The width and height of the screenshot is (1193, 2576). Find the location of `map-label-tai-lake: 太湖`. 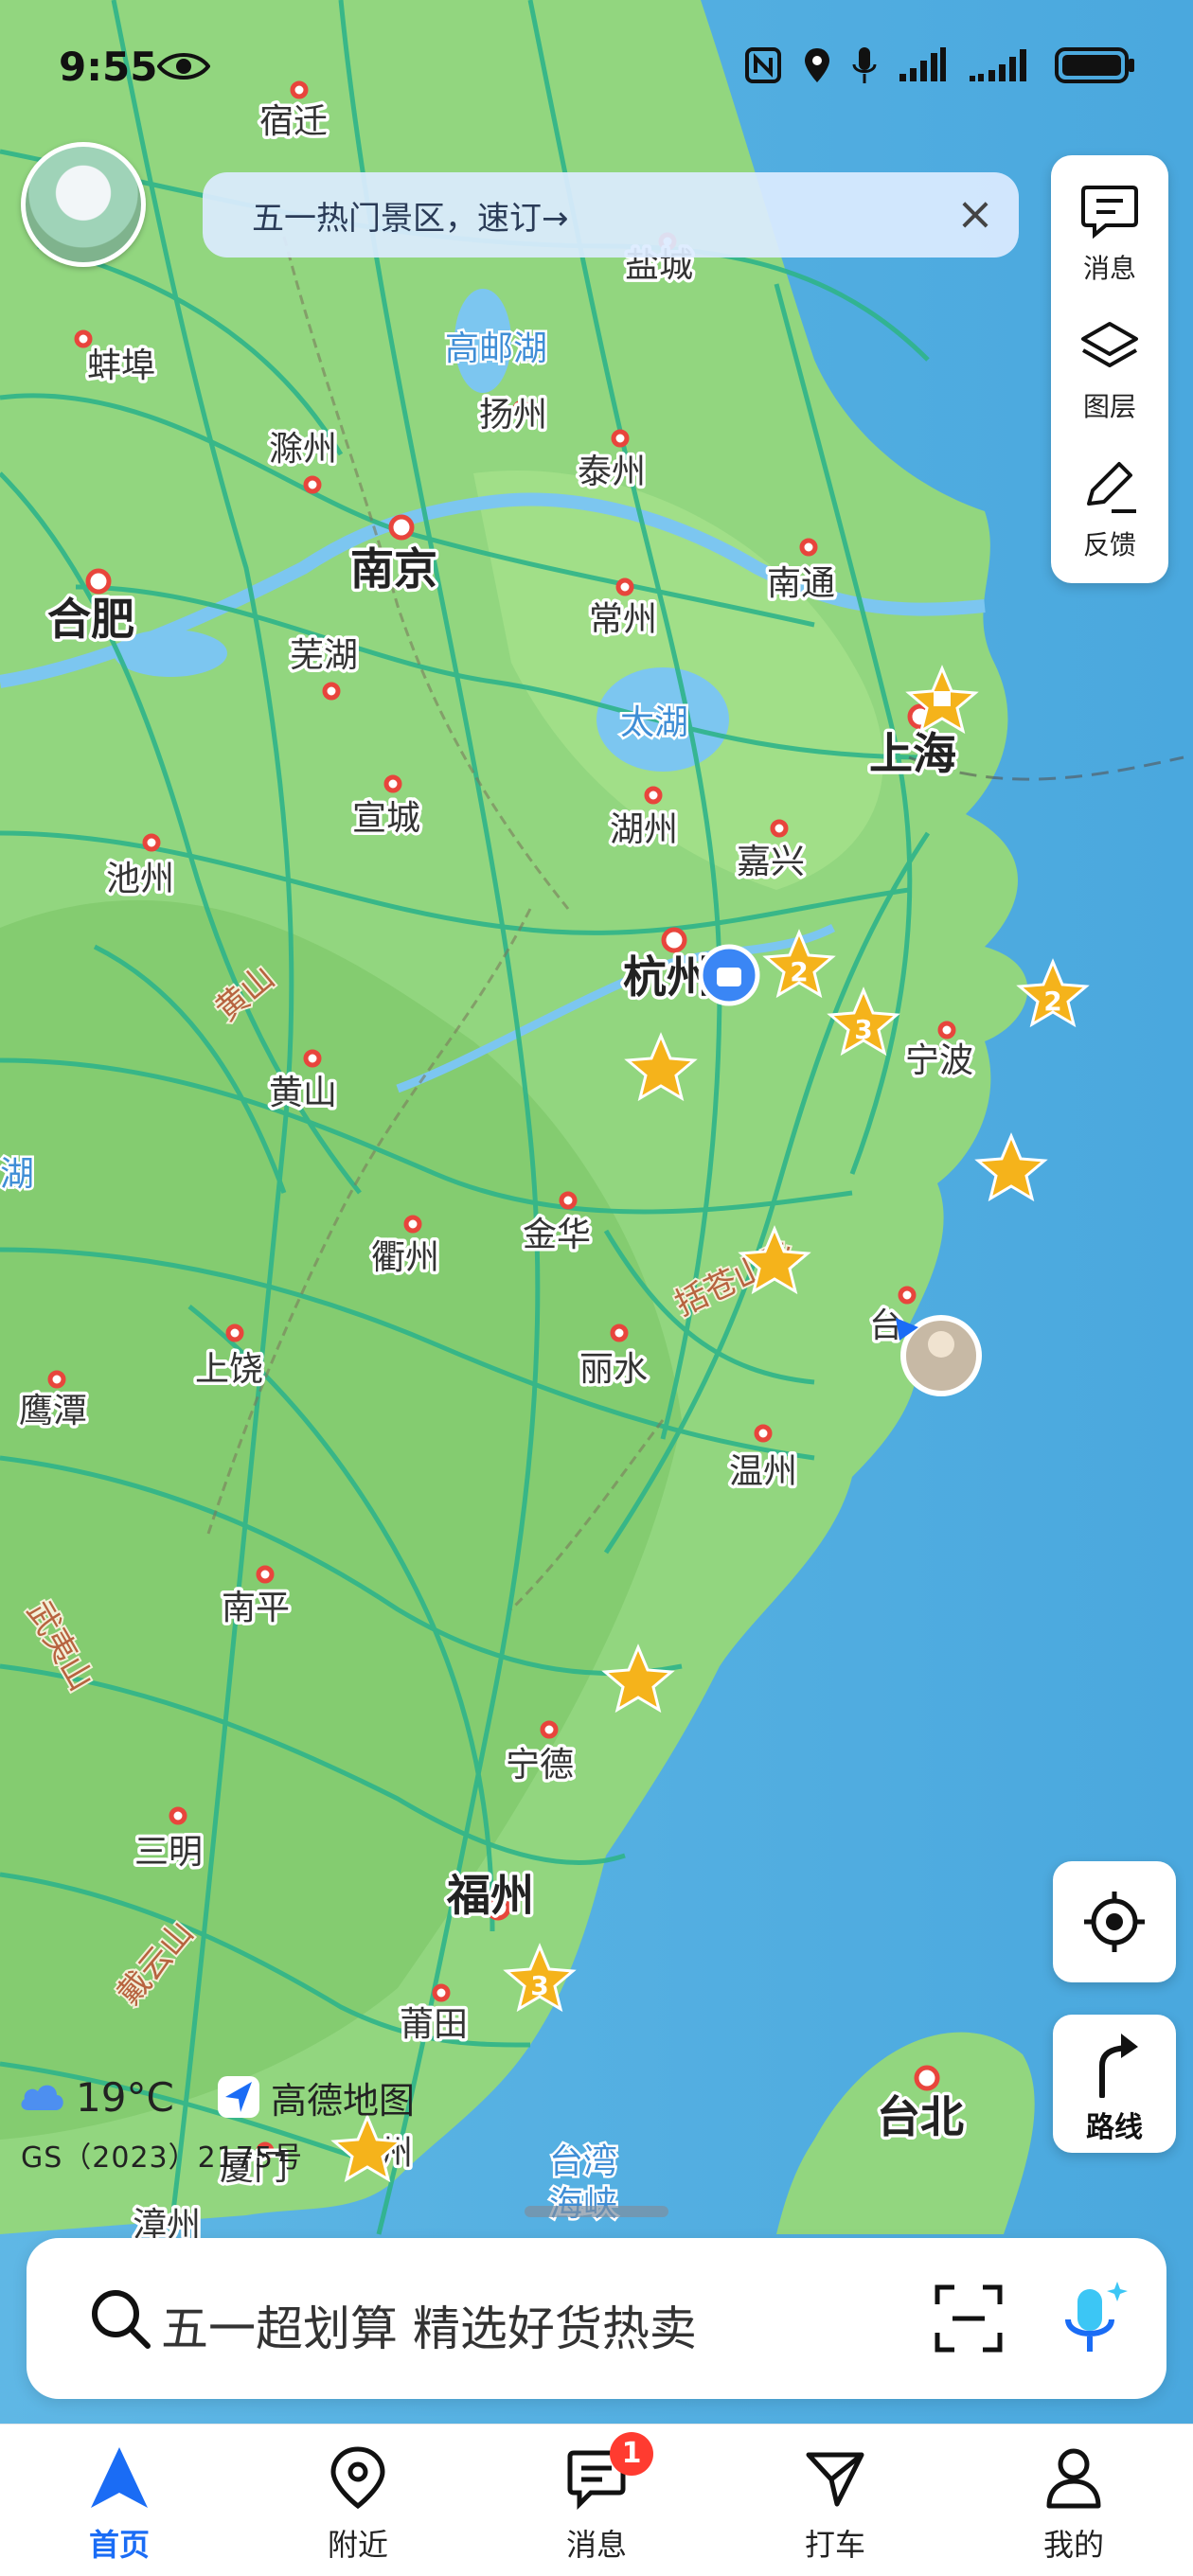

map-label-tai-lake: 太湖 is located at coordinates (654, 722).